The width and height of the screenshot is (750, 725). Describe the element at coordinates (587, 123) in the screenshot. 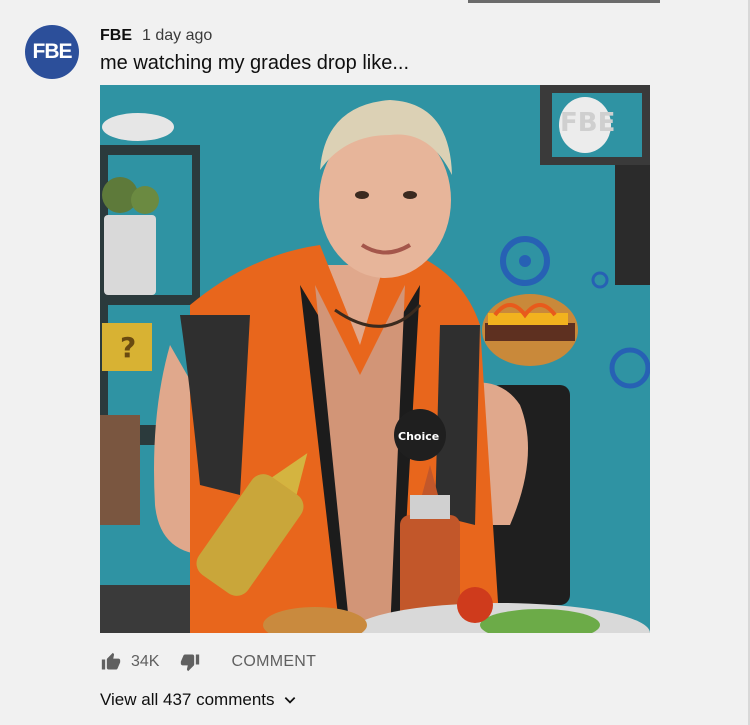

I see `wall-logo-text: FBE` at that location.